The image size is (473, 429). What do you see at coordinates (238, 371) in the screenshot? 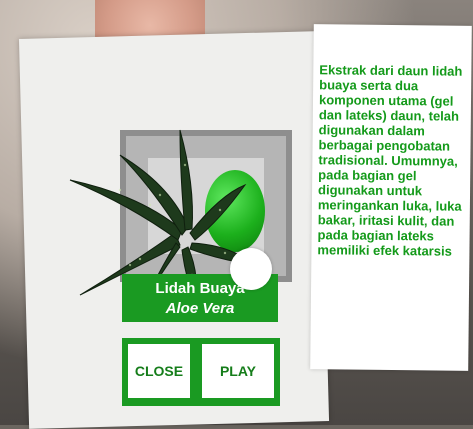
I see `play-button: PLAY` at bounding box center [238, 371].